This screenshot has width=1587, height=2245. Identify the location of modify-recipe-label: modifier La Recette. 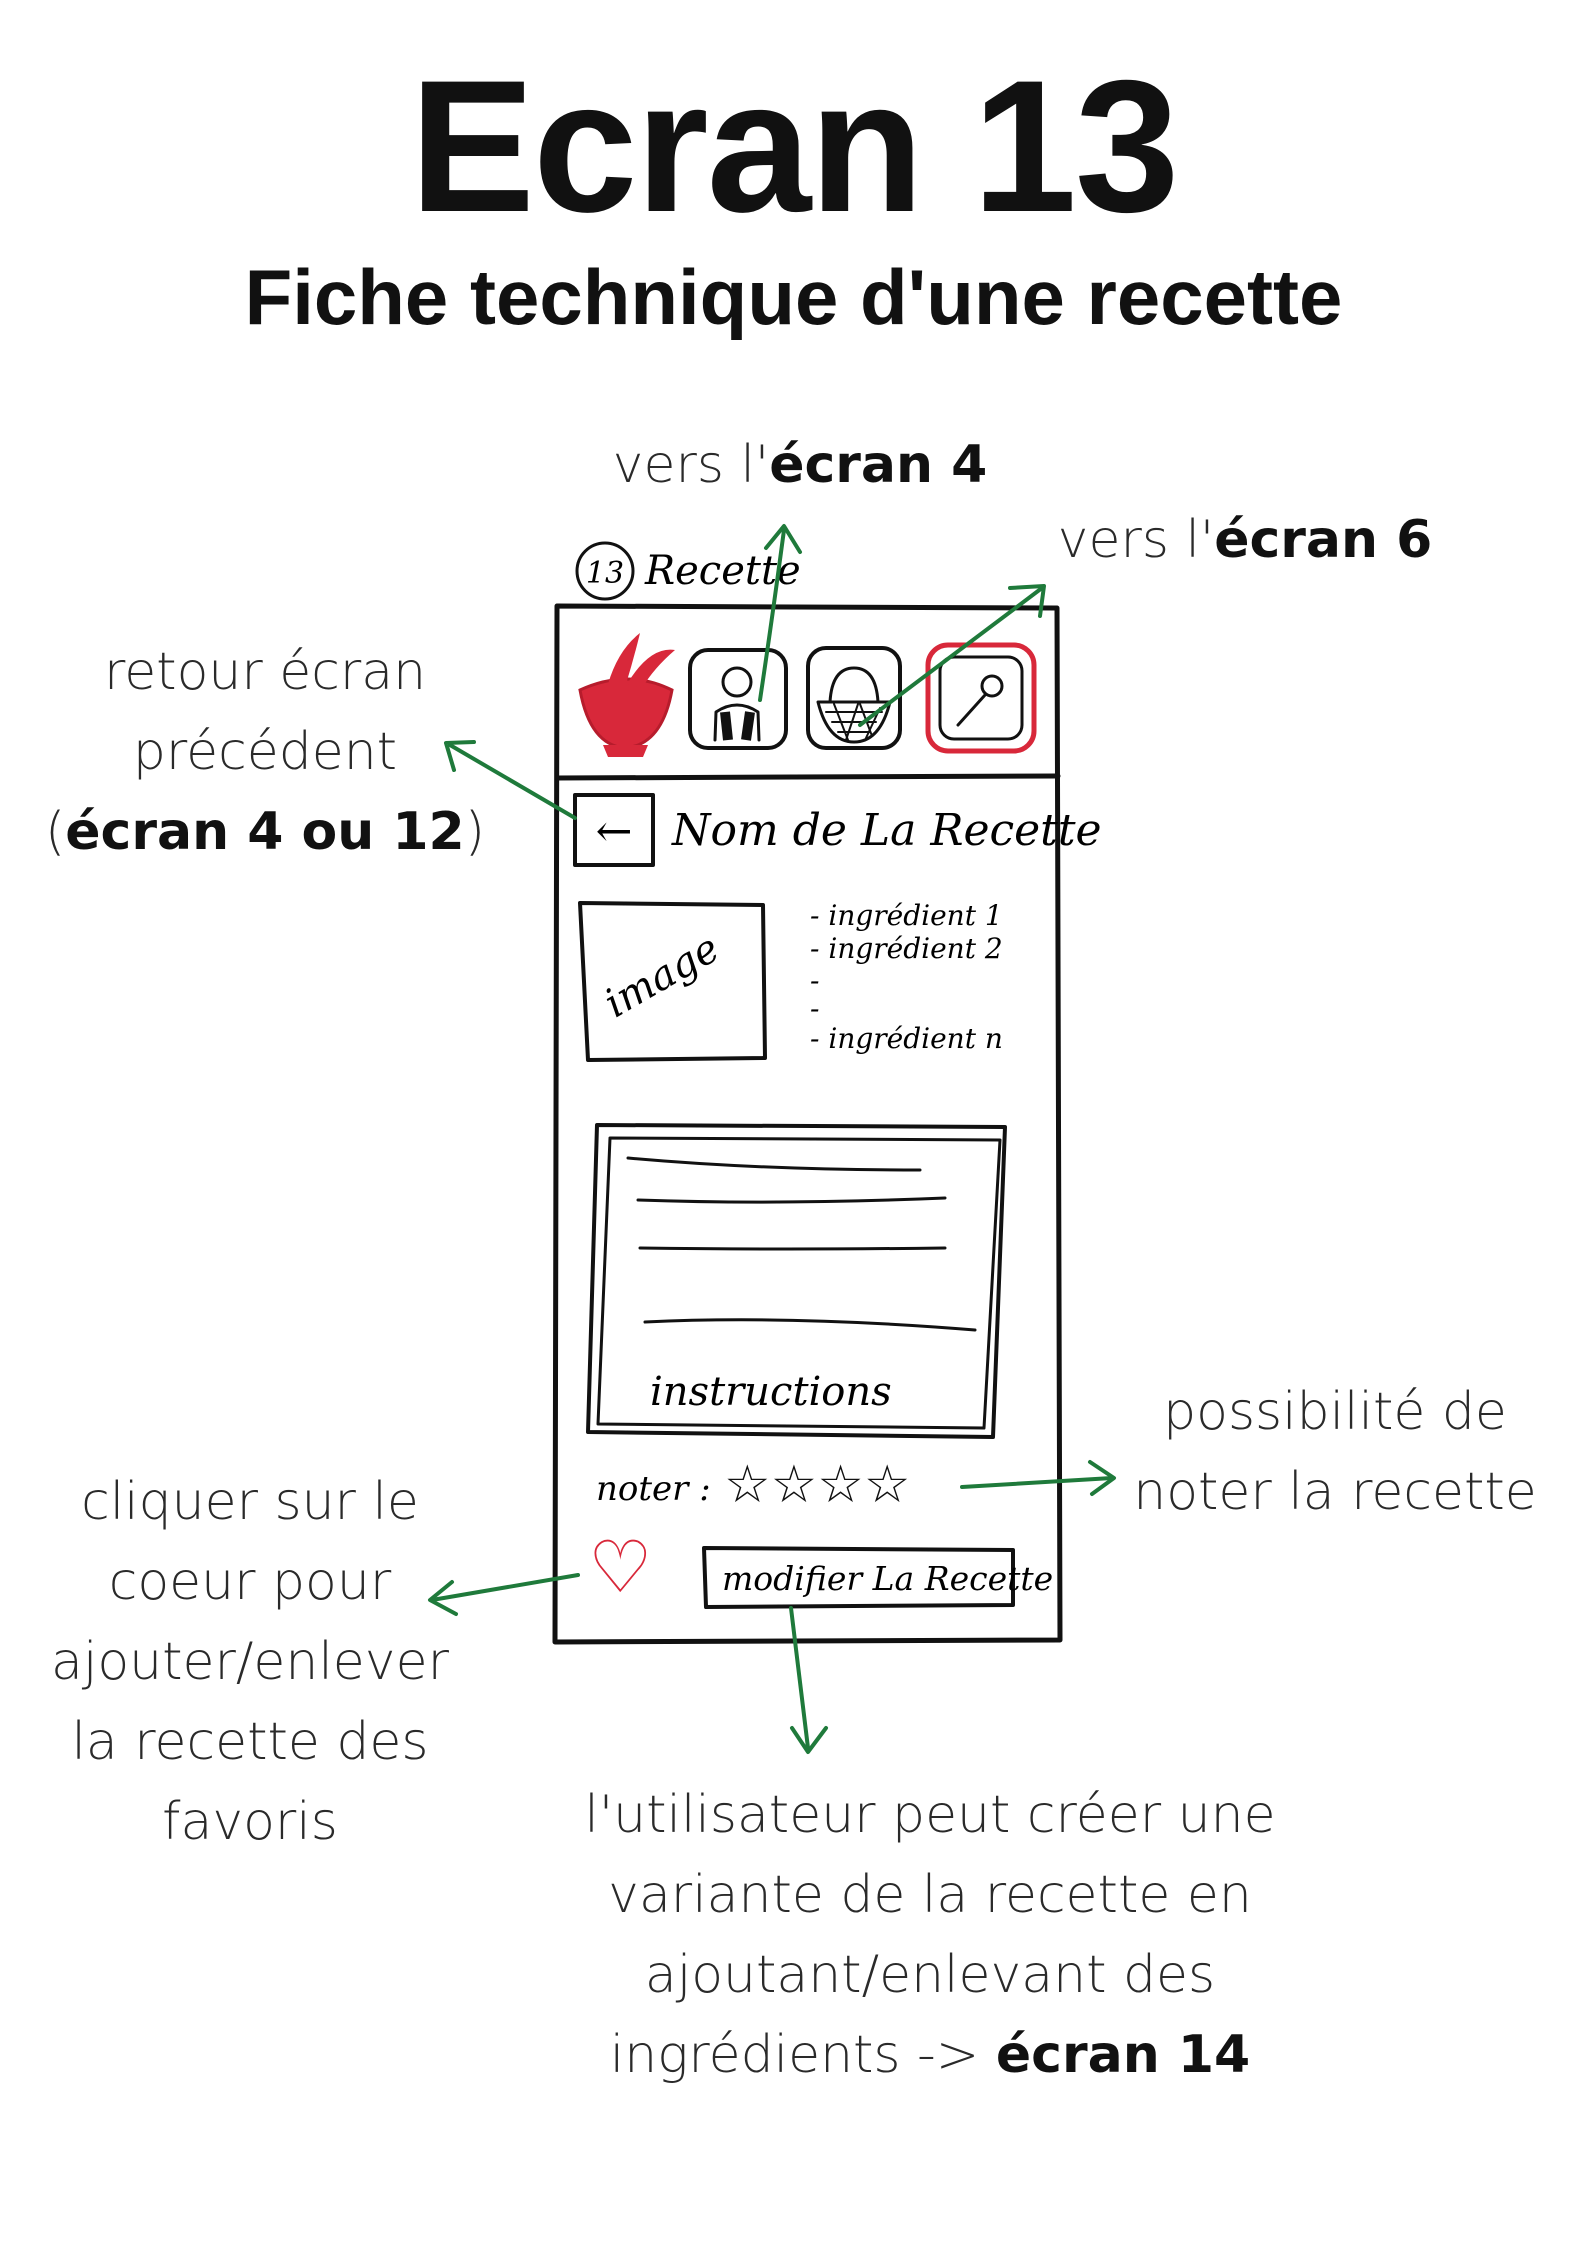
(887, 1578).